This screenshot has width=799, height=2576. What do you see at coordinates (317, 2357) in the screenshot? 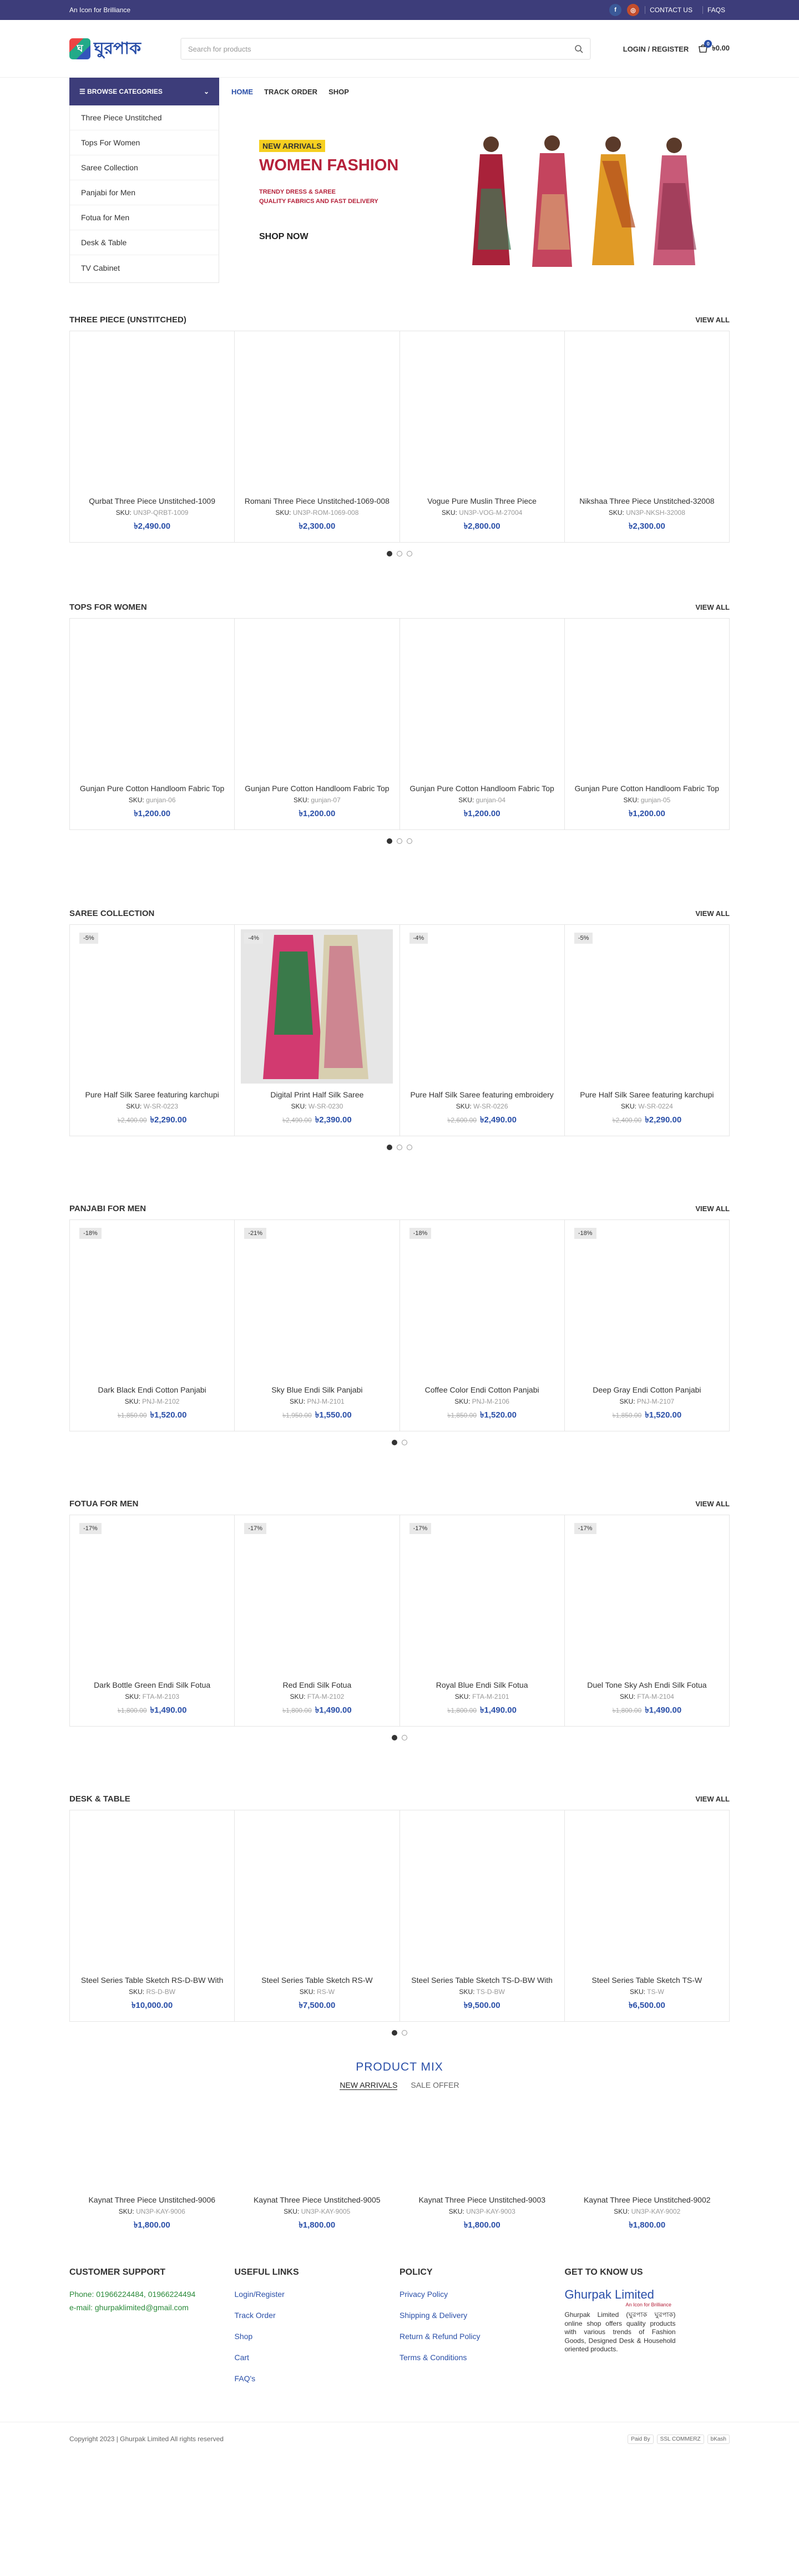
I see `footer-link: Cart` at bounding box center [317, 2357].